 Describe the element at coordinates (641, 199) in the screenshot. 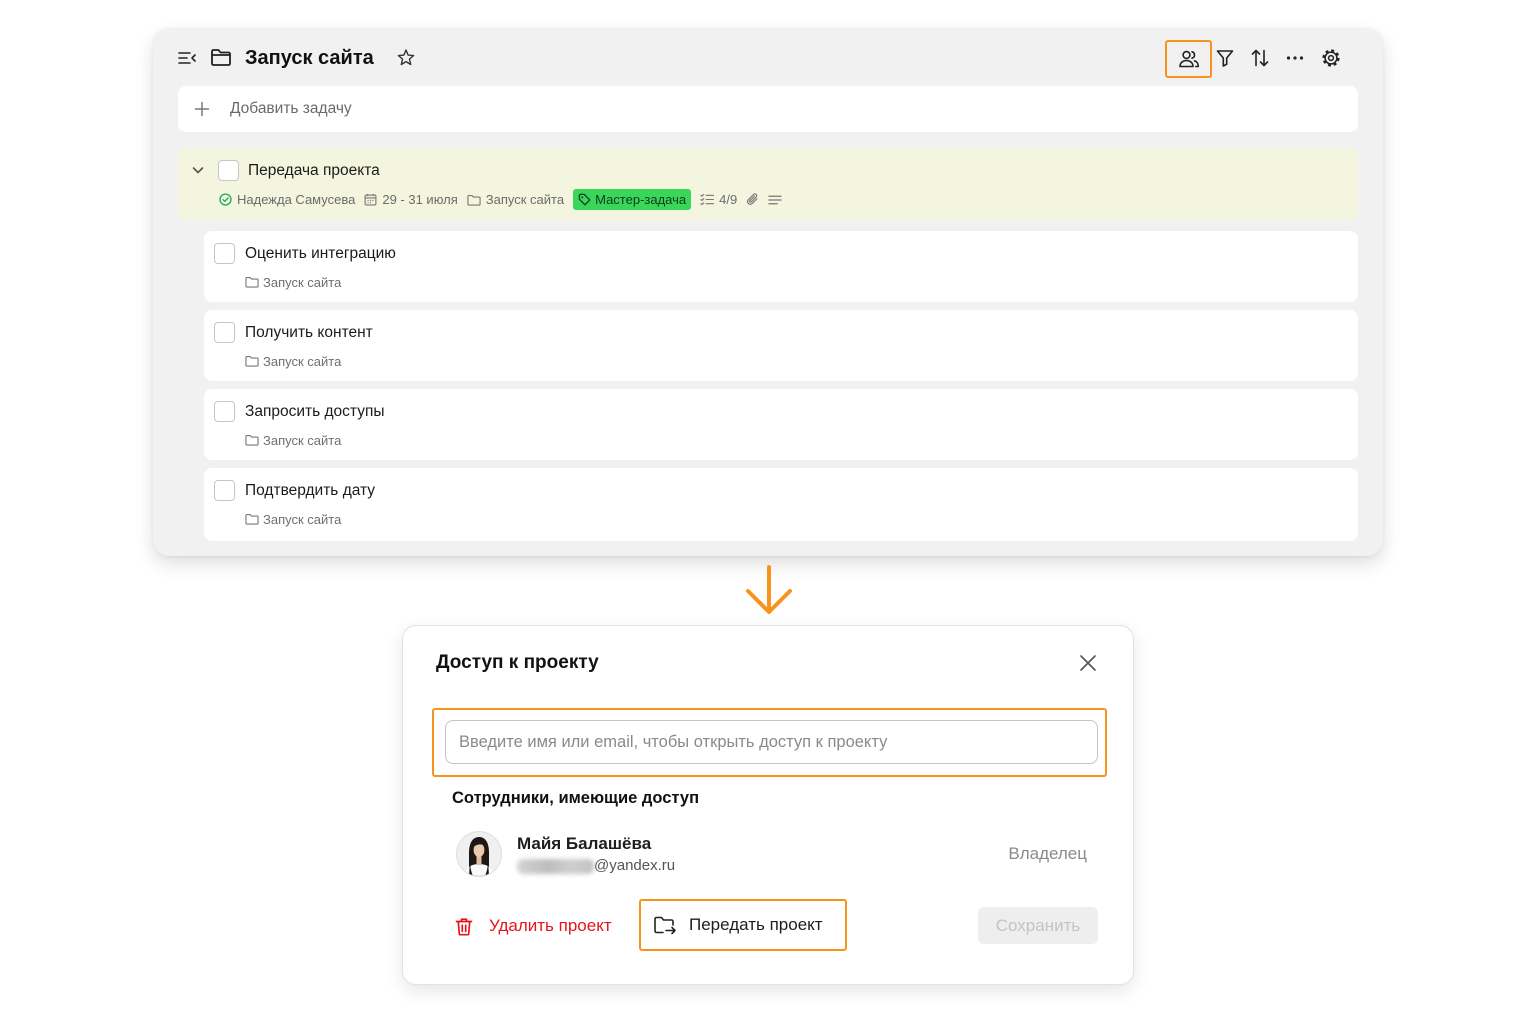

I see `tag-label: Мастер-задача` at that location.